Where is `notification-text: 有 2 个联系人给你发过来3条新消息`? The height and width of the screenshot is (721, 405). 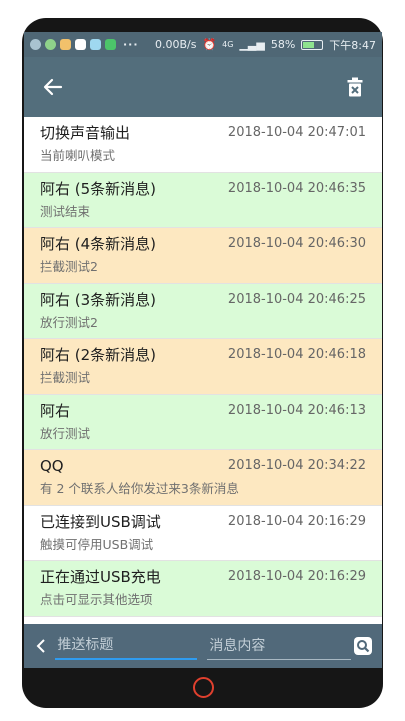
notification-text: 有 2 个联系人给你发过来3条新消息 is located at coordinates (139, 488).